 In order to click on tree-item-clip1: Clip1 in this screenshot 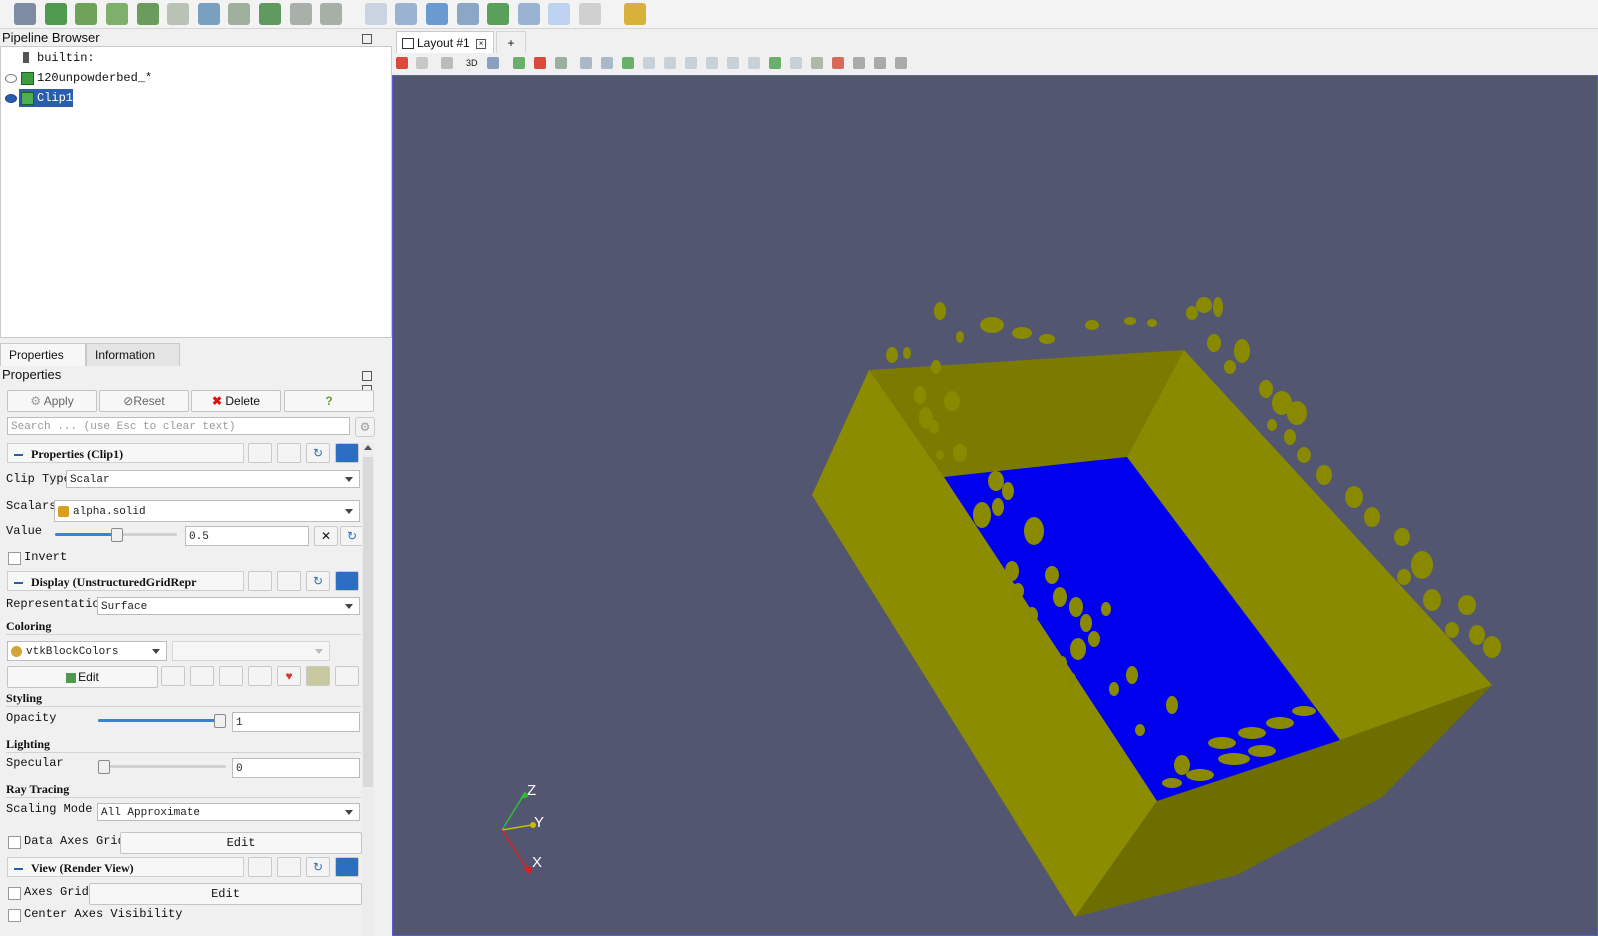, I will do `click(41, 98)`.